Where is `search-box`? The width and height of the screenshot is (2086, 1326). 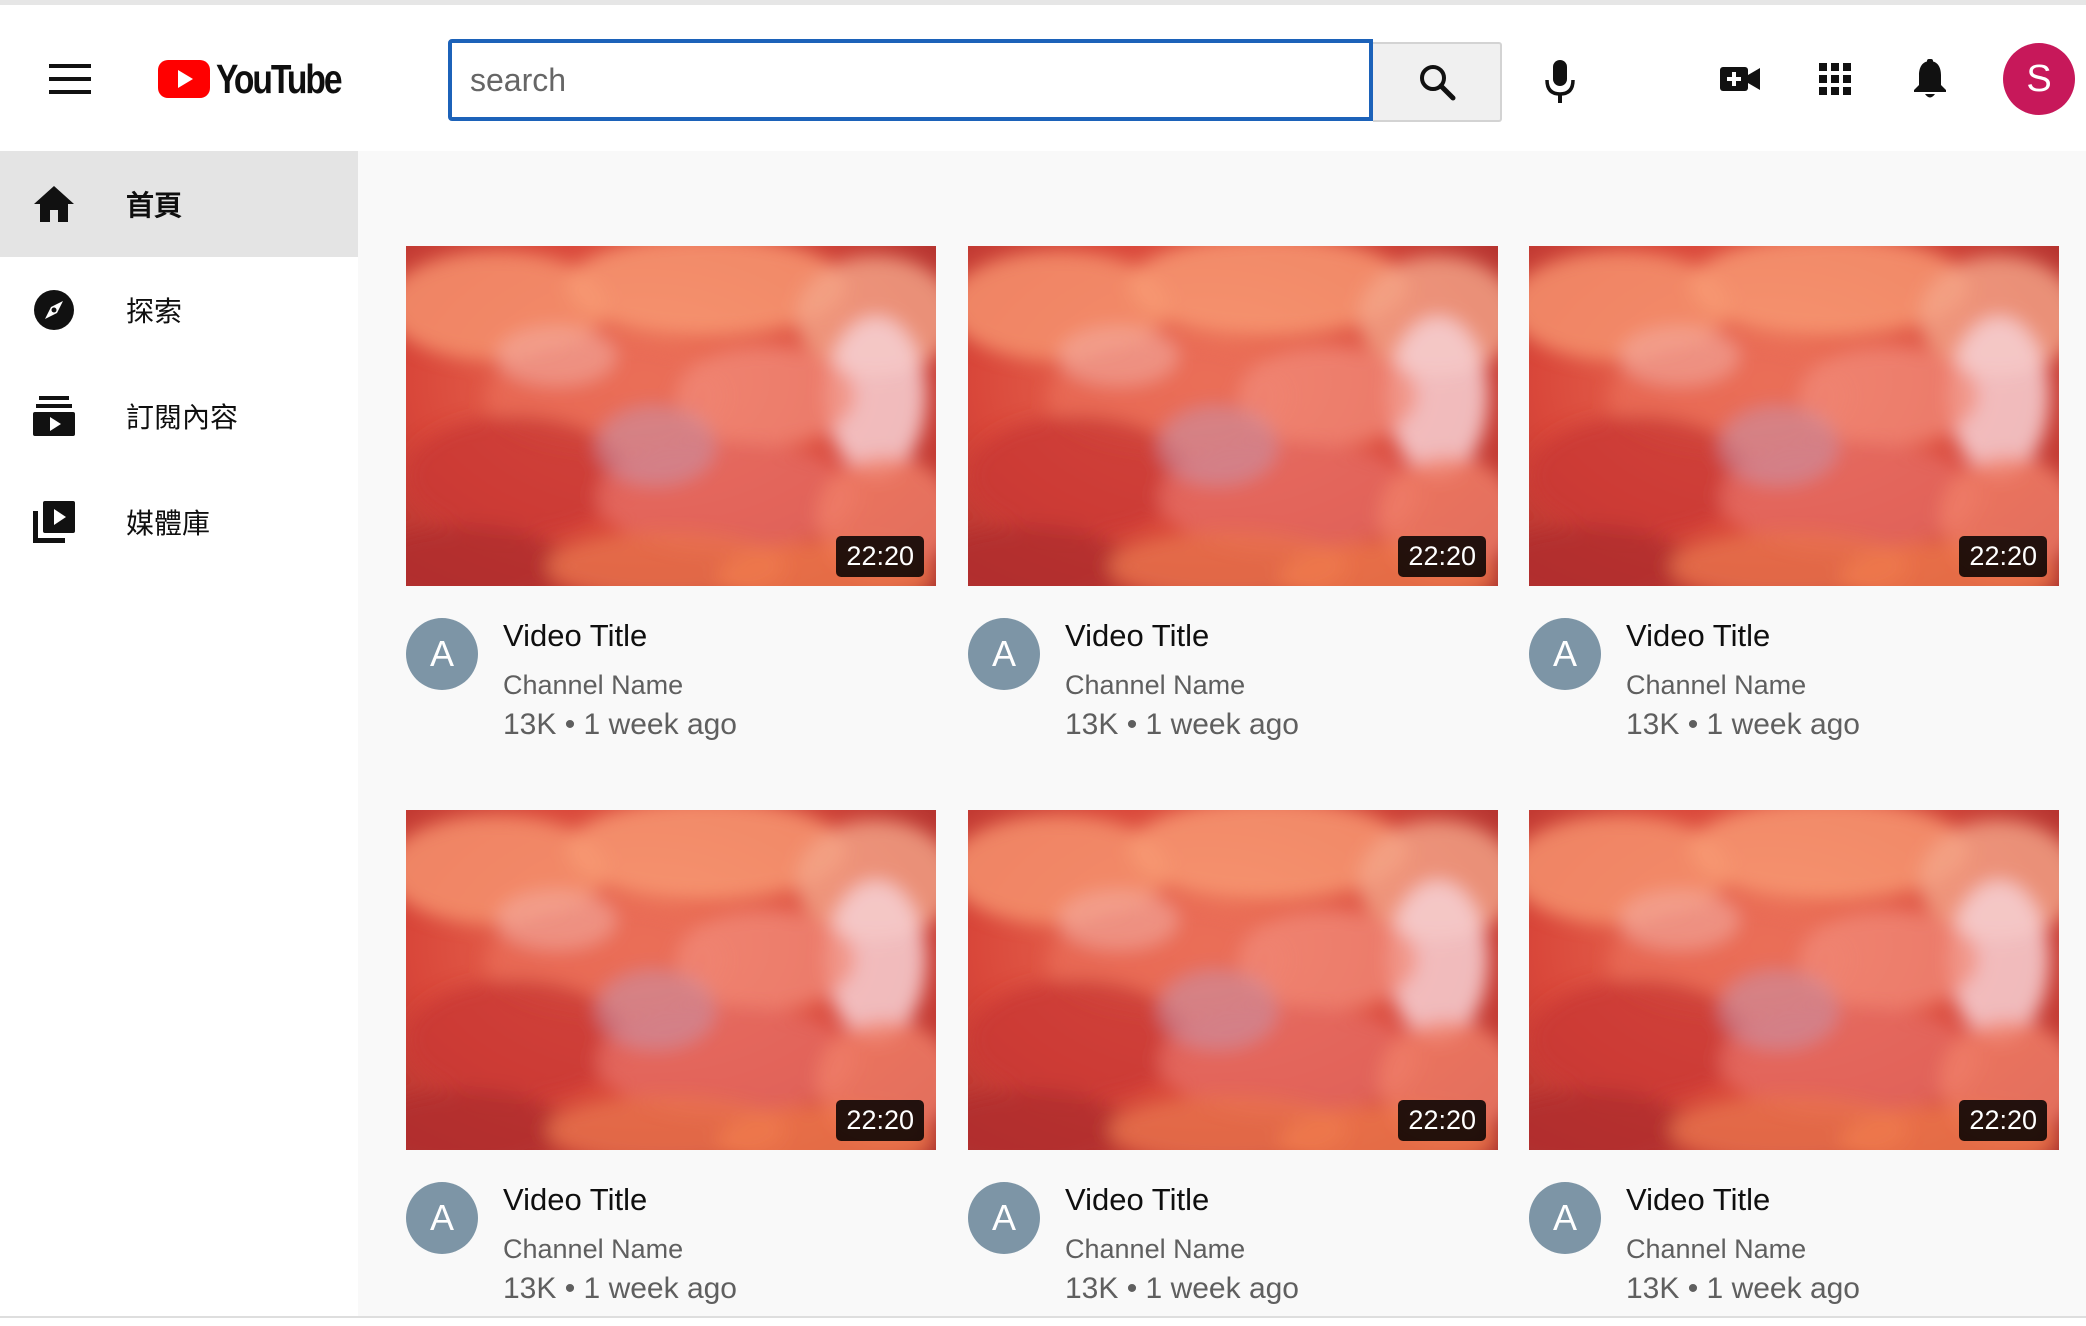 search-box is located at coordinates (910, 80).